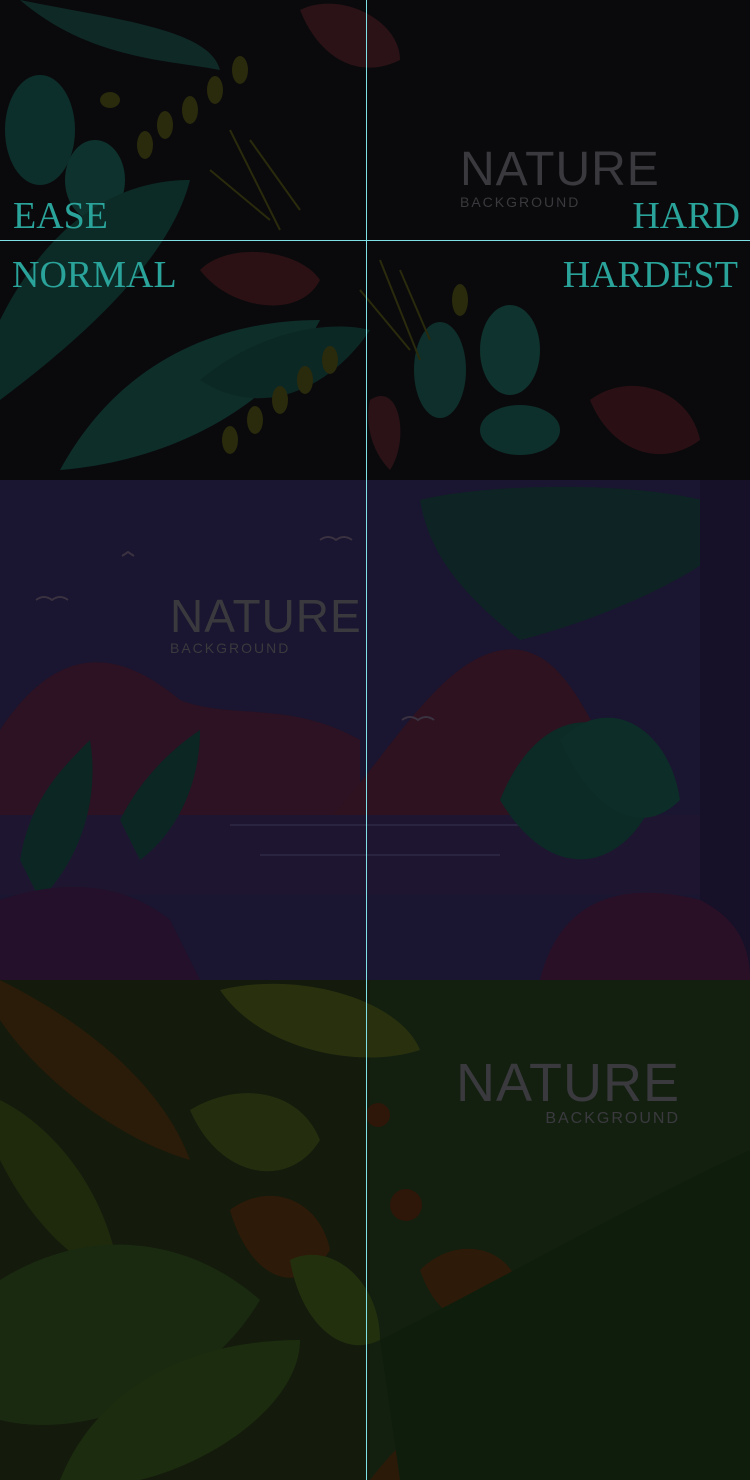 This screenshot has width=750, height=1480. I want to click on difficulty-normal-zone: NORMAL, so click(183, 360).